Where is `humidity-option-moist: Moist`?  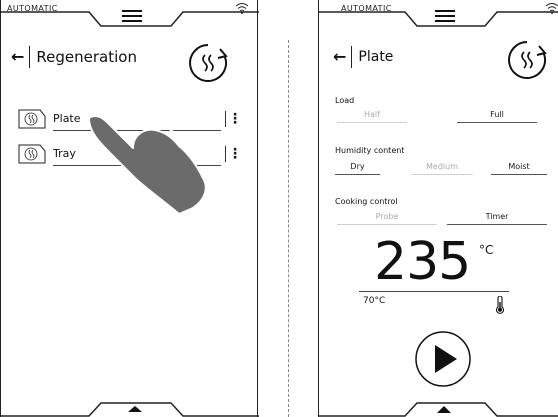 humidity-option-moist: Moist is located at coordinates (519, 168).